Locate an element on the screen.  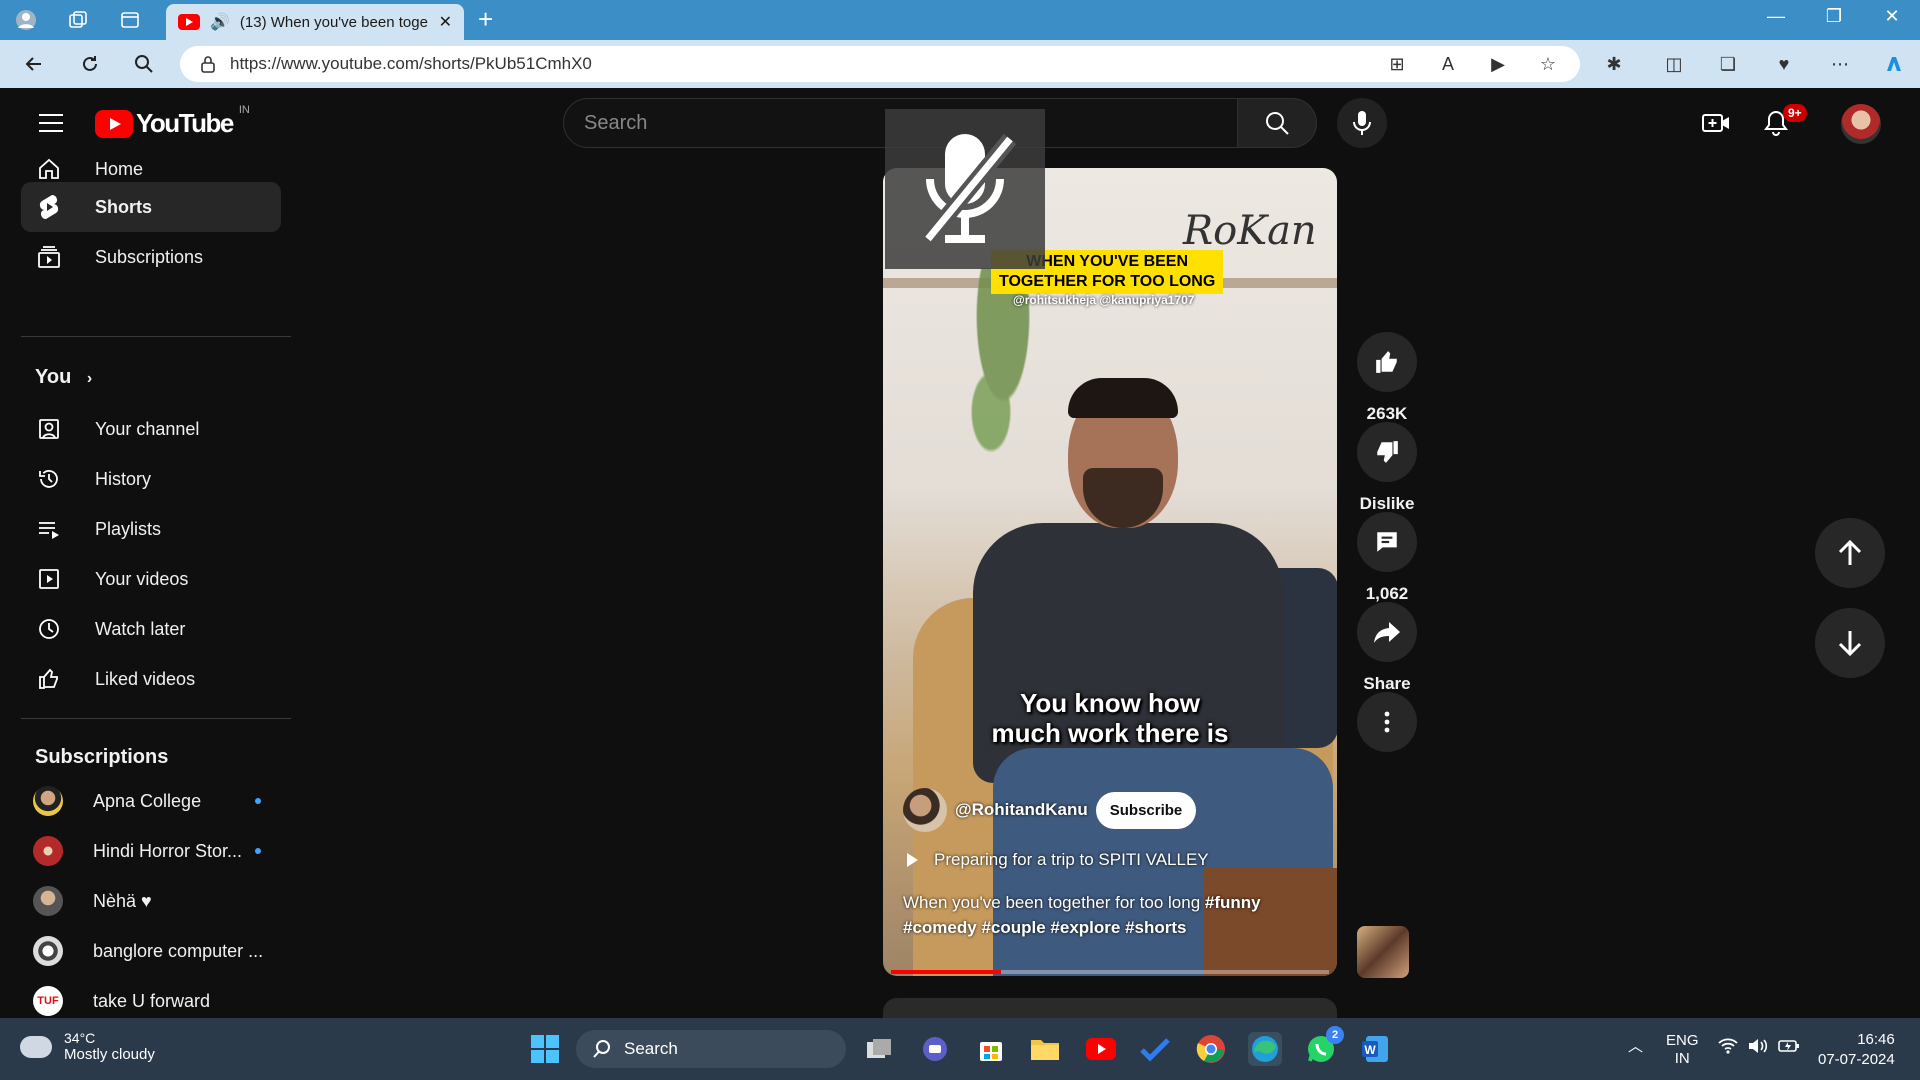
create-video-icon is located at coordinates (1716, 123).